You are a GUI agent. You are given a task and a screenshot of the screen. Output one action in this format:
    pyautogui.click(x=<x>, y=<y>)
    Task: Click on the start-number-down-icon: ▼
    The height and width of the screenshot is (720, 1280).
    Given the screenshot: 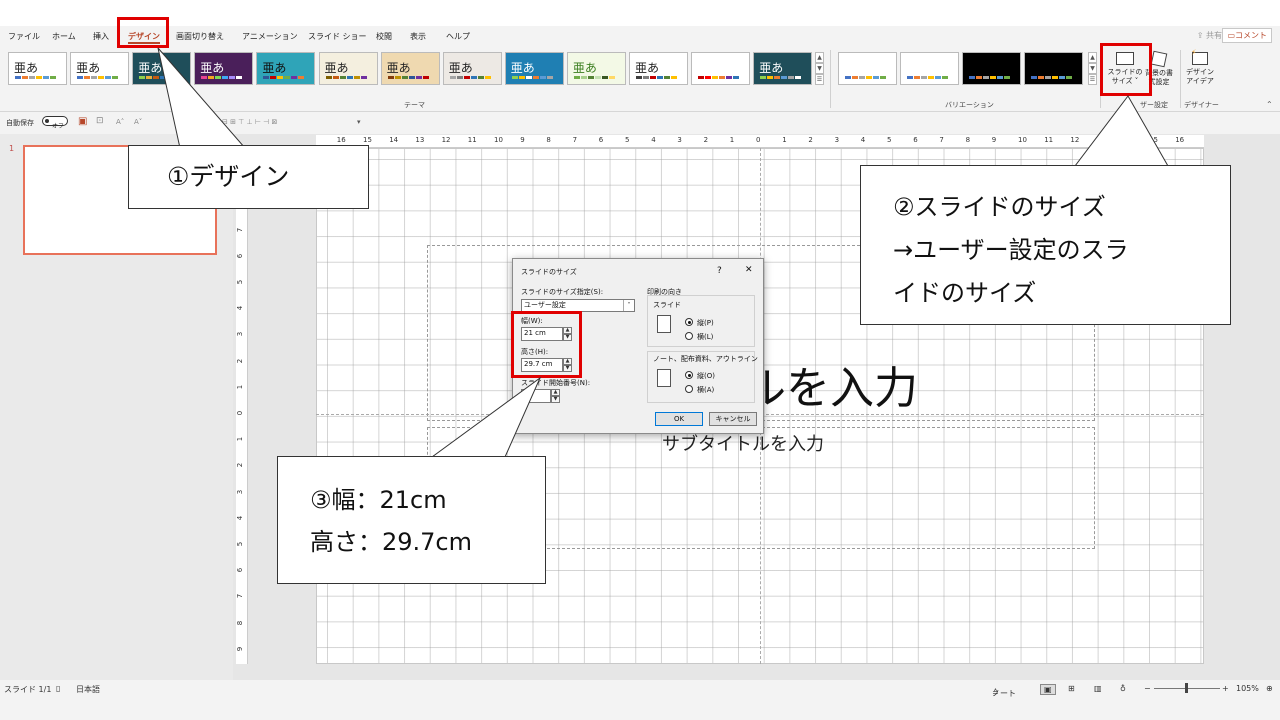 What is the action you would take?
    pyautogui.click(x=555, y=399)
    